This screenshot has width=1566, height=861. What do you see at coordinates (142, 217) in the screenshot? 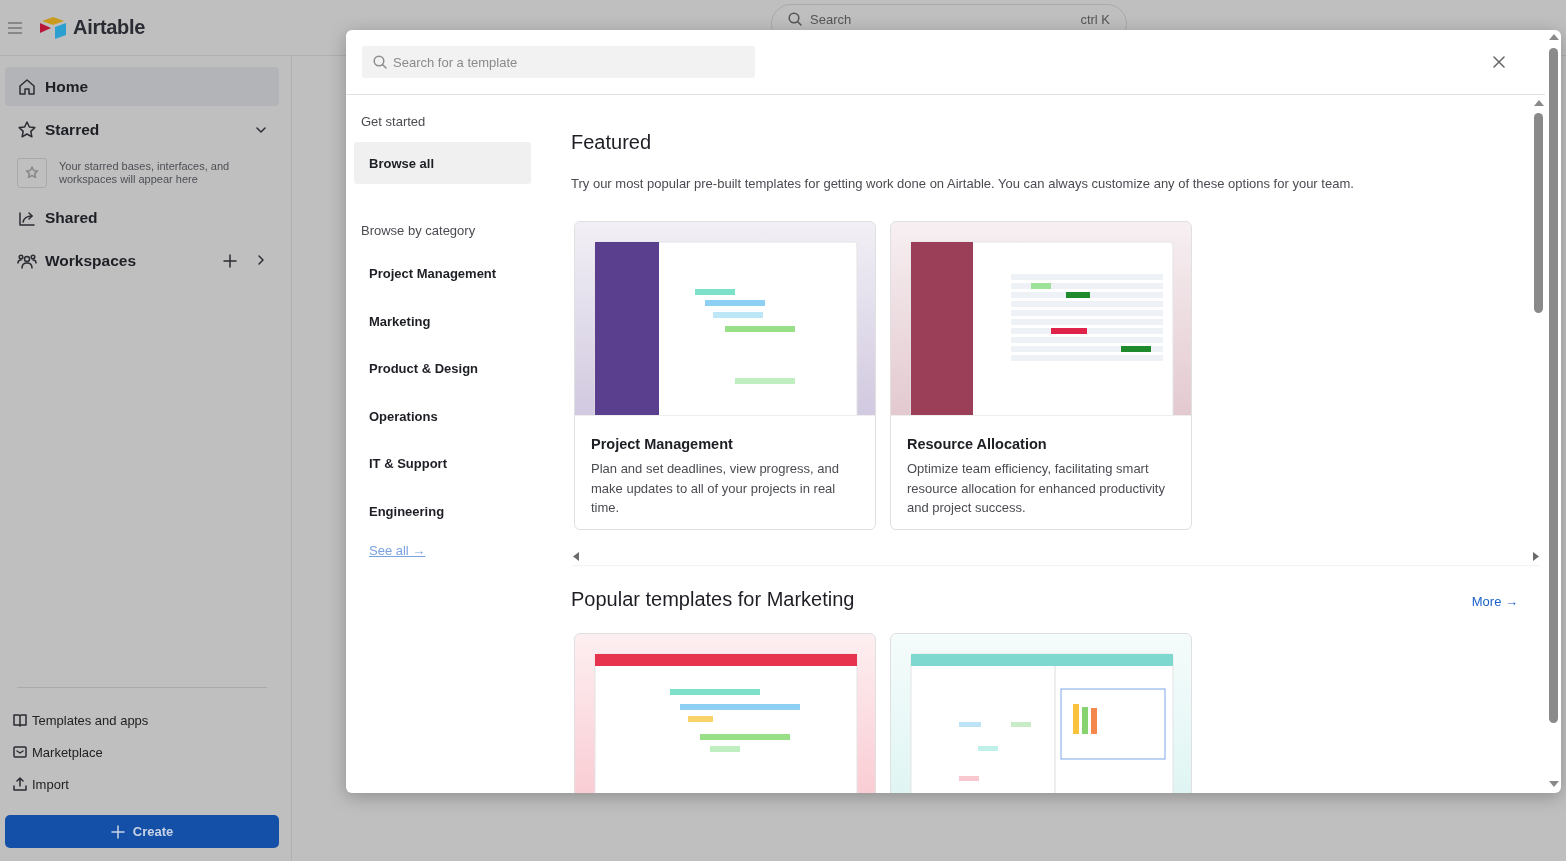
I see `nav-item: Shared` at bounding box center [142, 217].